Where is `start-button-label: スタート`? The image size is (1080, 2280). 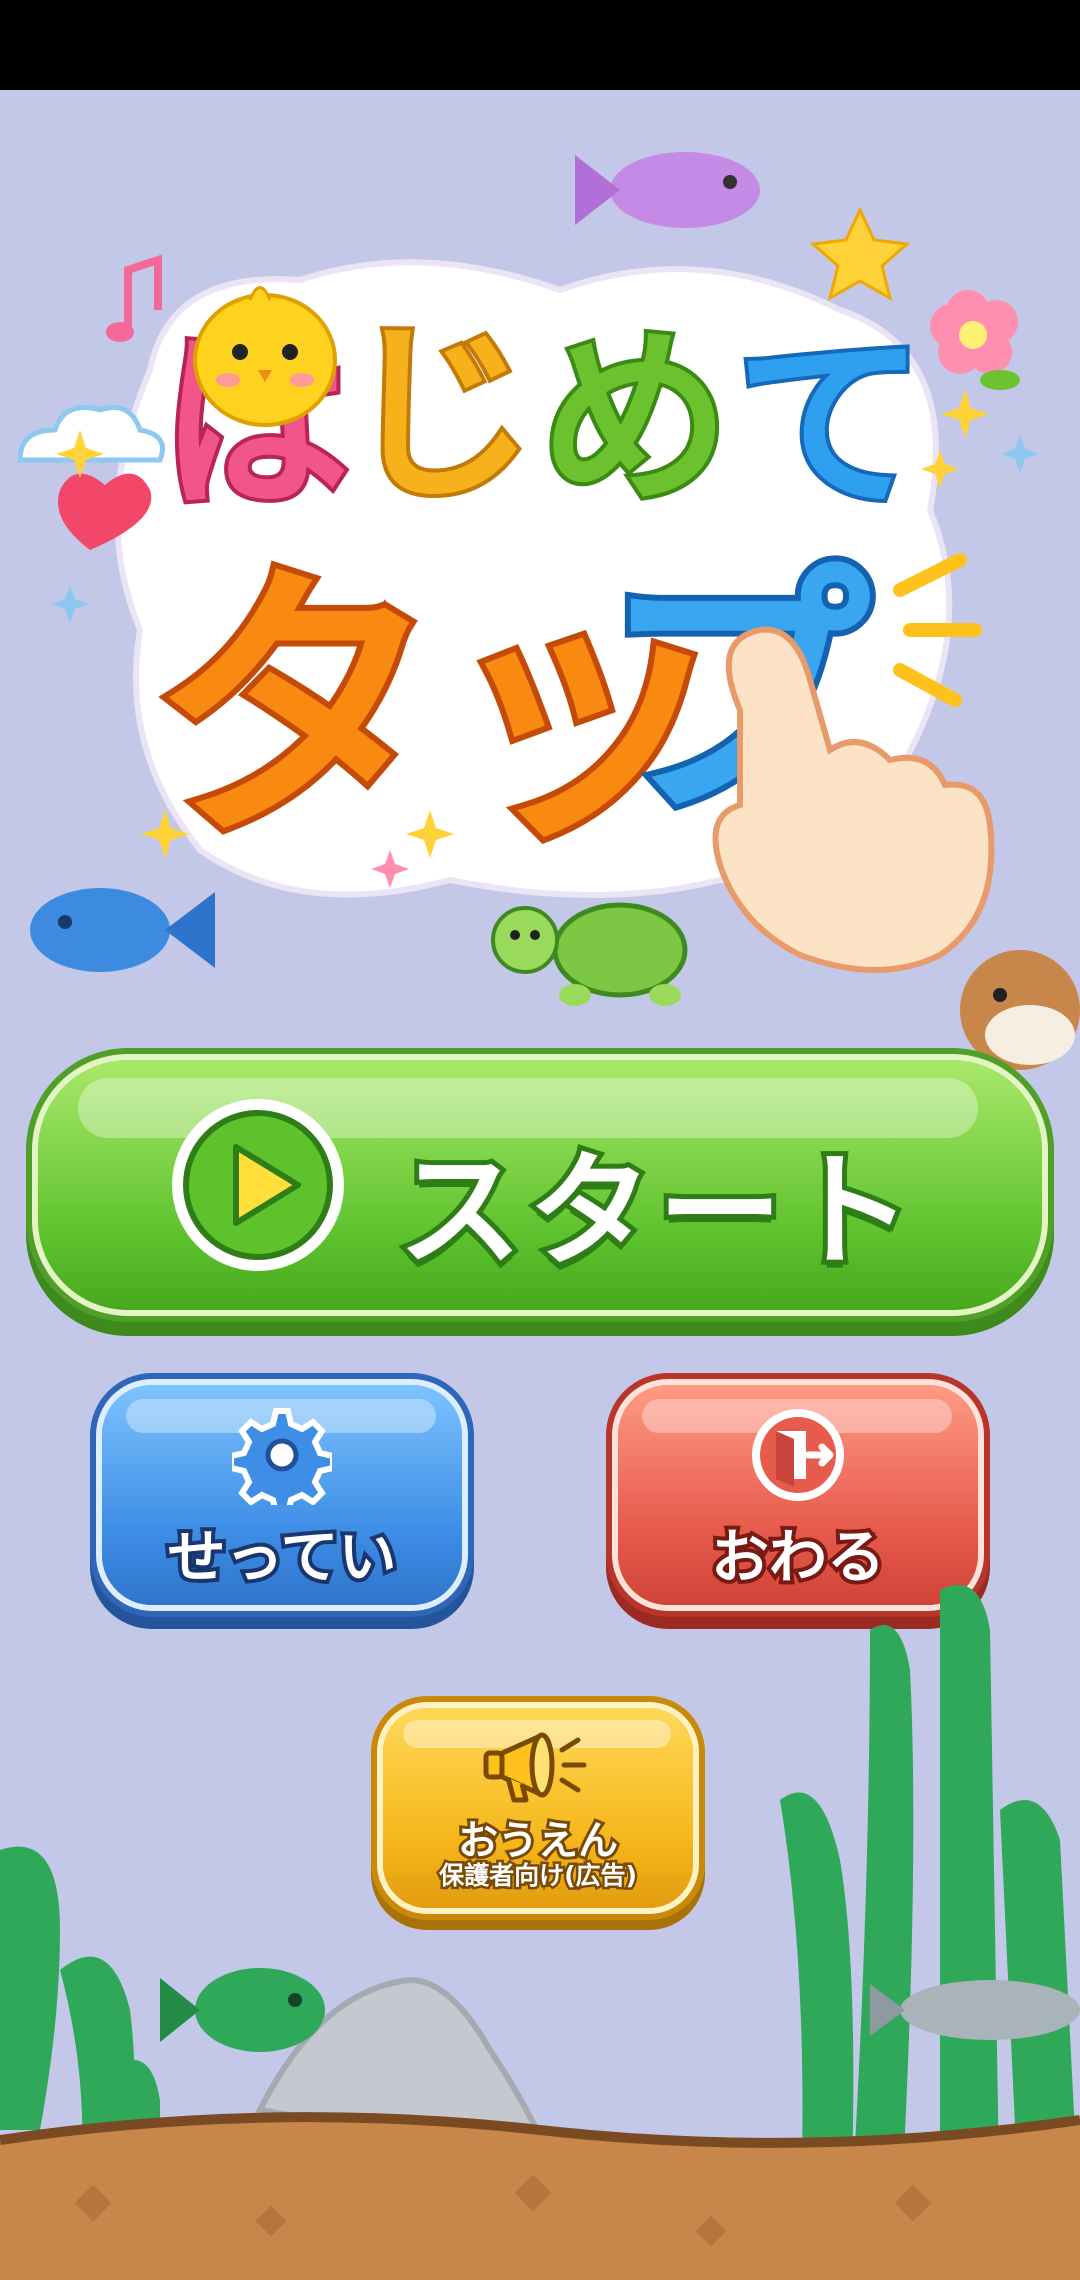
start-button-label: スタート is located at coordinates (656, 1212).